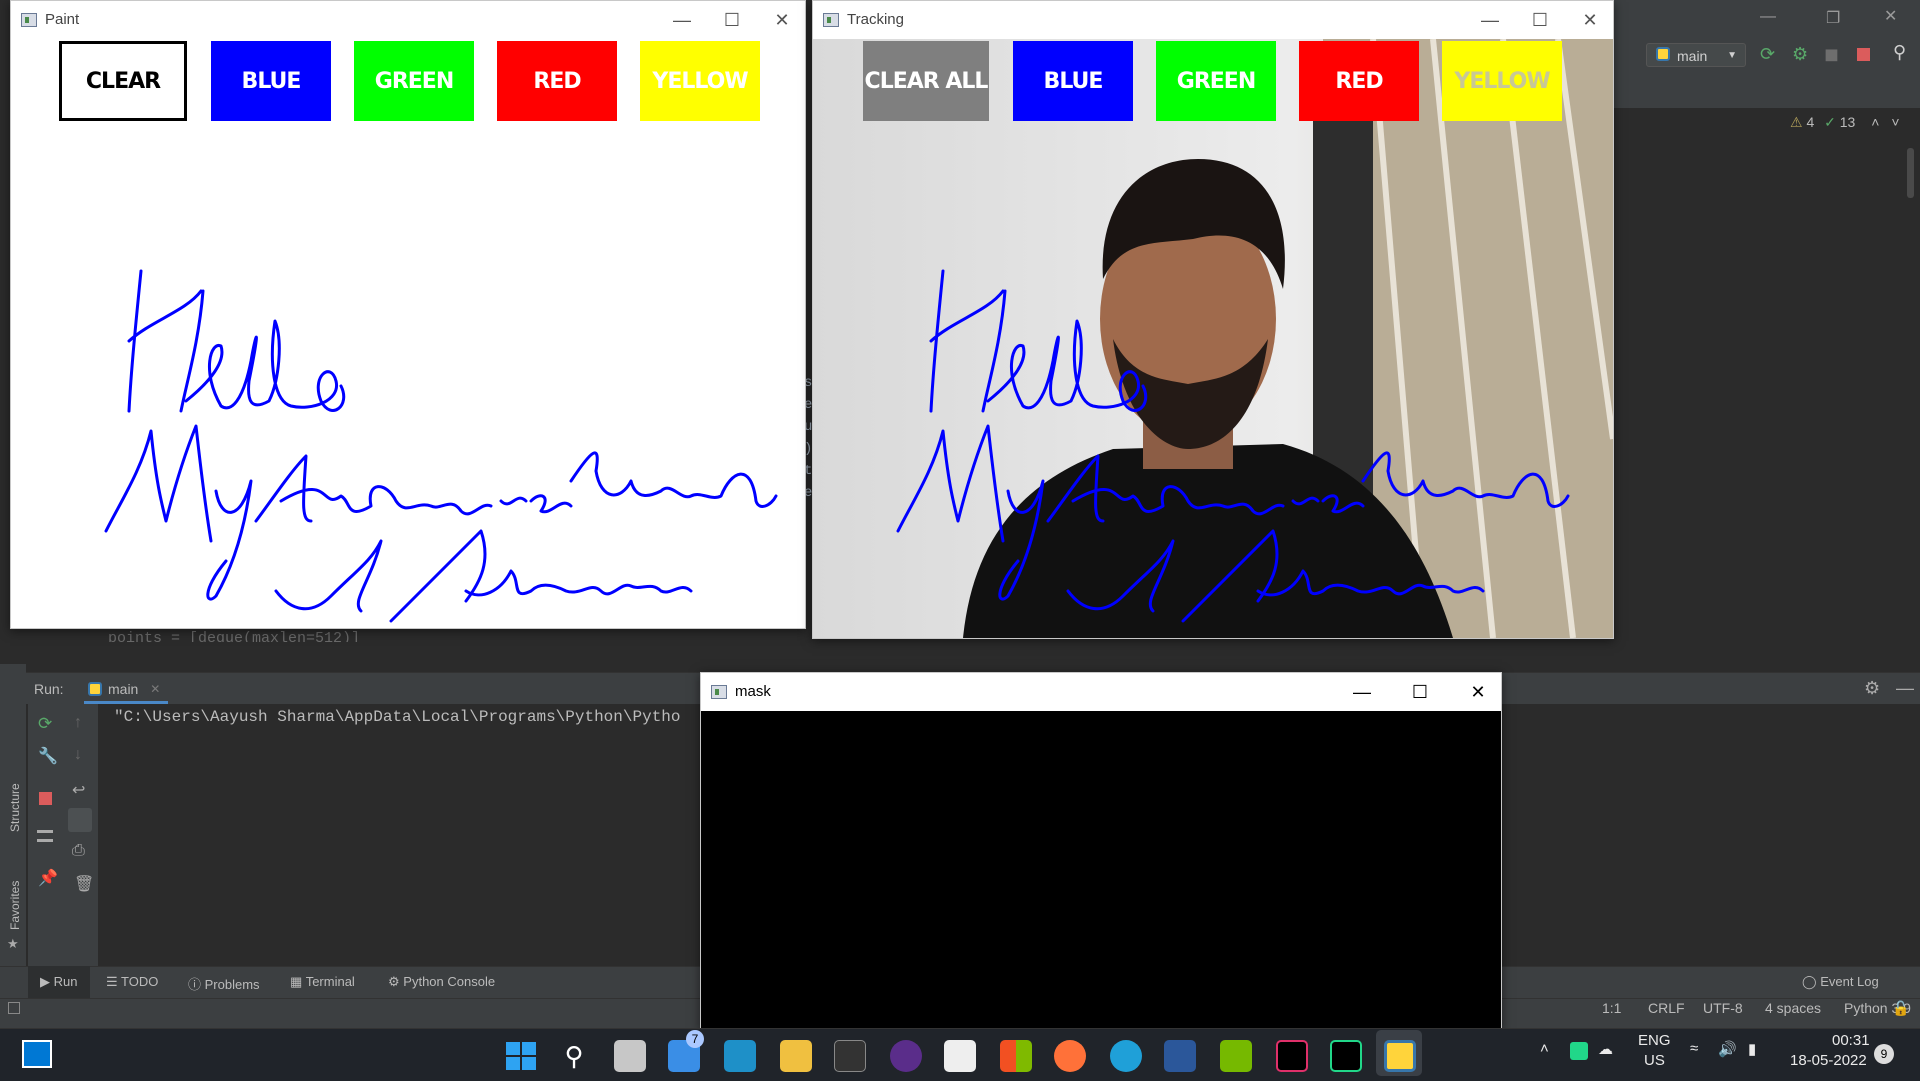  Describe the element at coordinates (1847, 122) in the screenshot. I see `ok-count: 13` at that location.